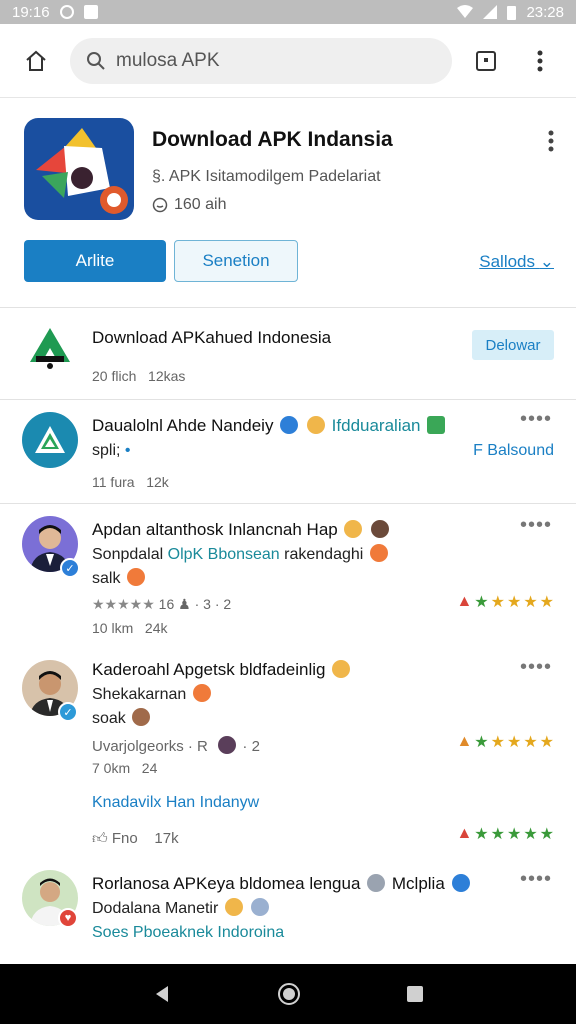 The image size is (576, 1024). I want to click on status-bar: 19:16 23:28, so click(288, 12).